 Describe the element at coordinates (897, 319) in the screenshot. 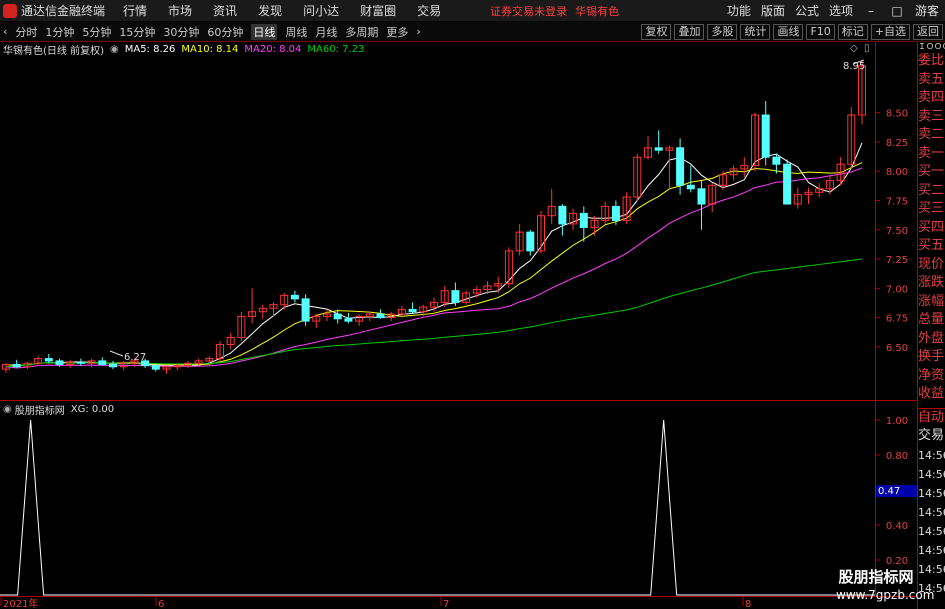

I see `price-tick-label: 6.75` at that location.